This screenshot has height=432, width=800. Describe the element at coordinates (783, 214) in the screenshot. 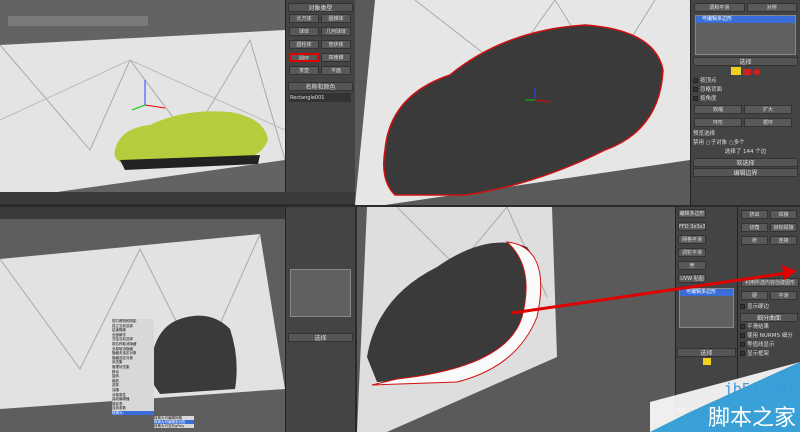

I see `weld-button: 焊接` at that location.